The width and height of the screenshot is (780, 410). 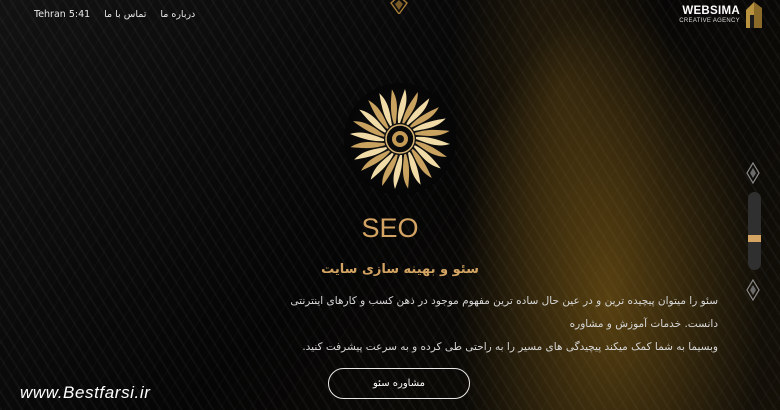 I want to click on scroll-thumb, so click(x=754, y=238).